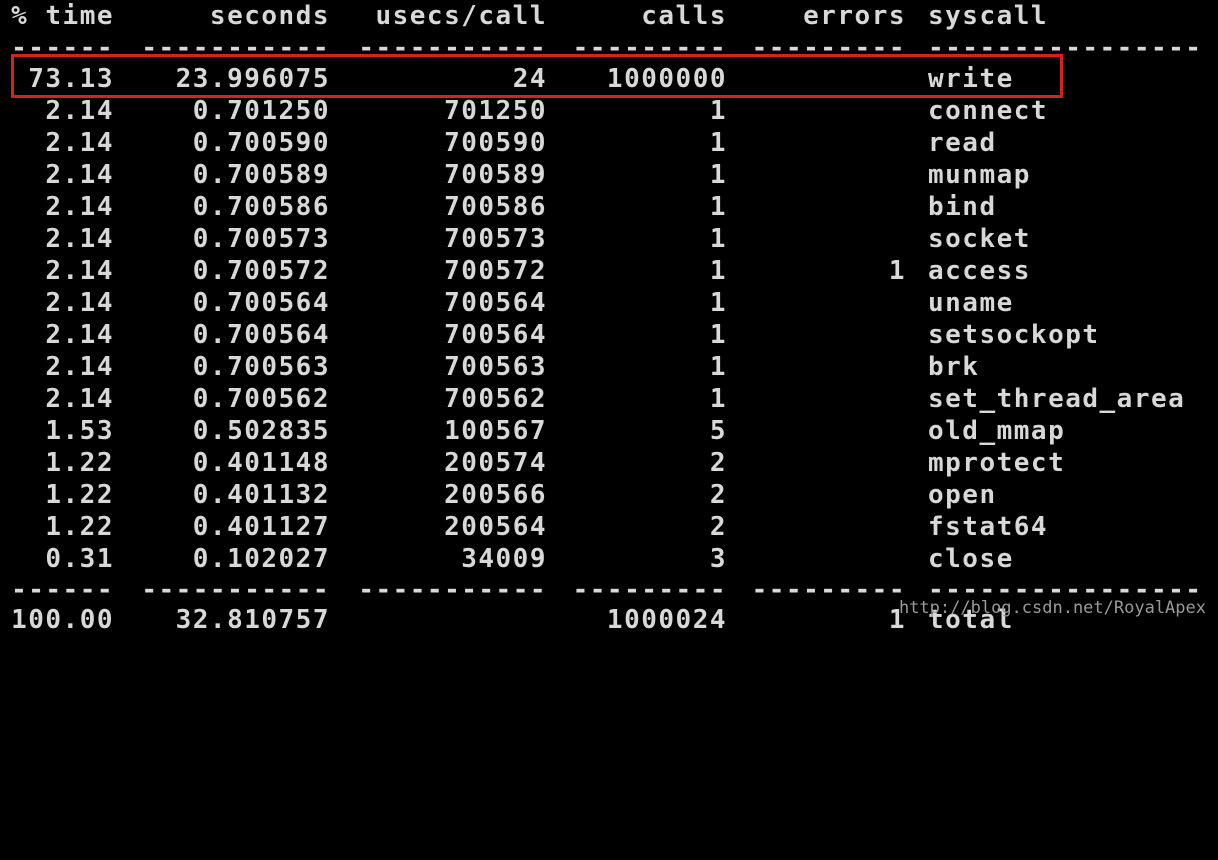 The width and height of the screenshot is (1218, 860). I want to click on row-pct: 0.31, so click(79, 559).